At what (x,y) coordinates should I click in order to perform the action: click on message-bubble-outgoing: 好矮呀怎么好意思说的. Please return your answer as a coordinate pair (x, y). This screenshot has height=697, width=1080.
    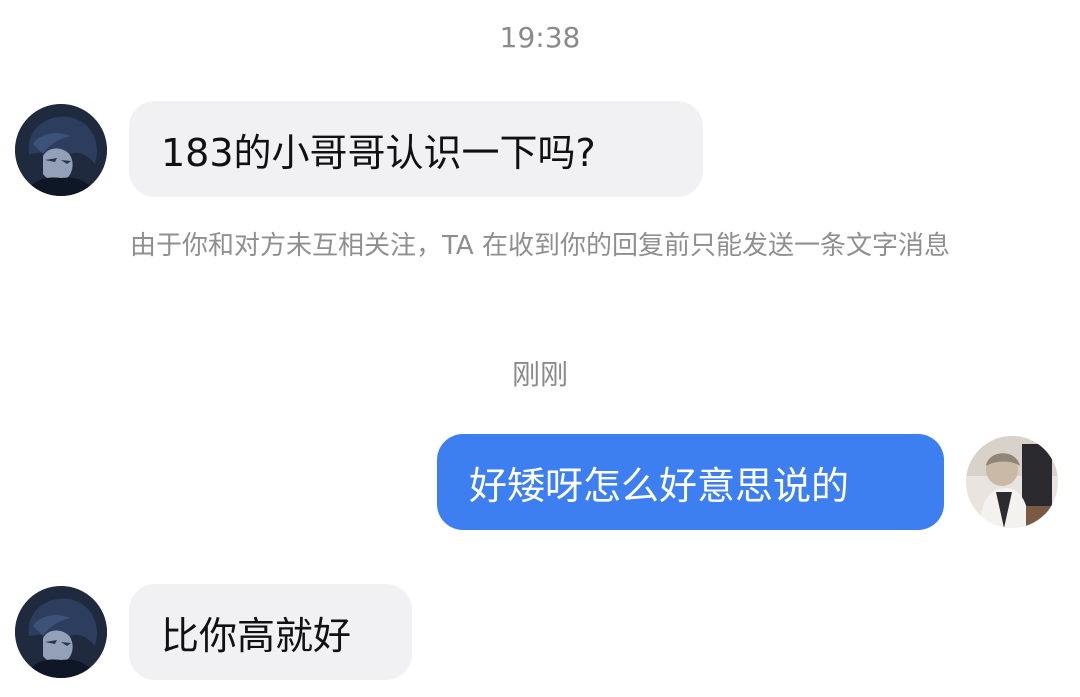
    Looking at the image, I should click on (690, 482).